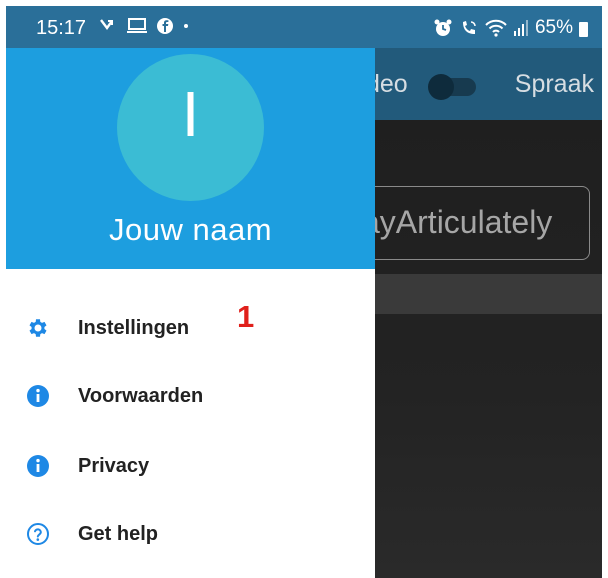 Image resolution: width=608 pixels, height=578 pixels. I want to click on wifi-call-icon, so click(469, 27).